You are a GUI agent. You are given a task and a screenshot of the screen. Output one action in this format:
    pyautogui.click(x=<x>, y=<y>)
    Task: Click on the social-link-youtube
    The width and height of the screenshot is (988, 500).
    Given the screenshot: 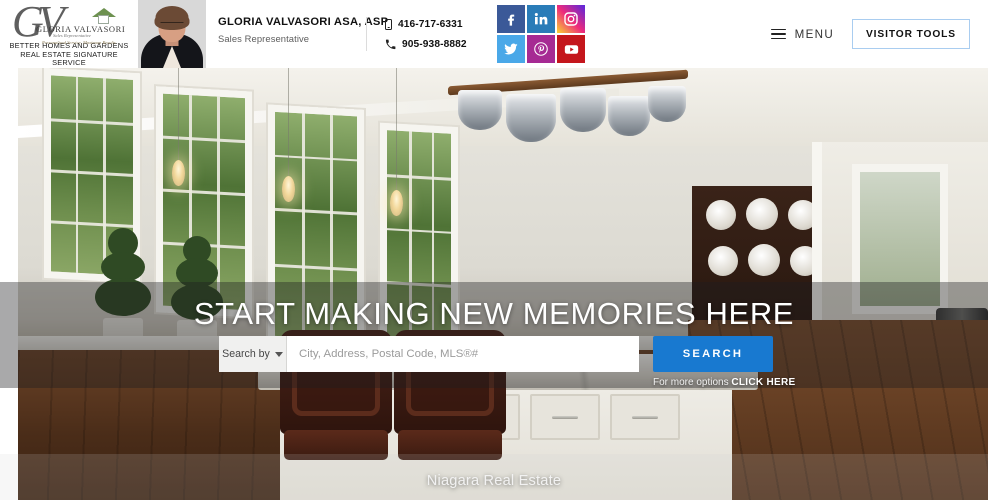 What is the action you would take?
    pyautogui.click(x=571, y=49)
    